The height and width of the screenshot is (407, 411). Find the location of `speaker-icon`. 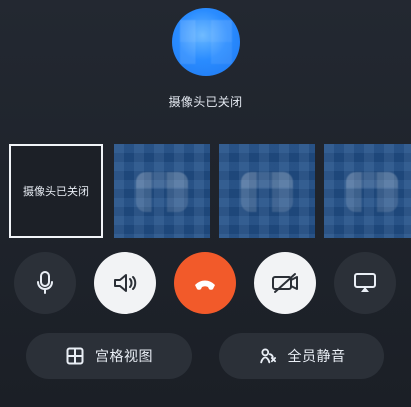

speaker-icon is located at coordinates (125, 283).